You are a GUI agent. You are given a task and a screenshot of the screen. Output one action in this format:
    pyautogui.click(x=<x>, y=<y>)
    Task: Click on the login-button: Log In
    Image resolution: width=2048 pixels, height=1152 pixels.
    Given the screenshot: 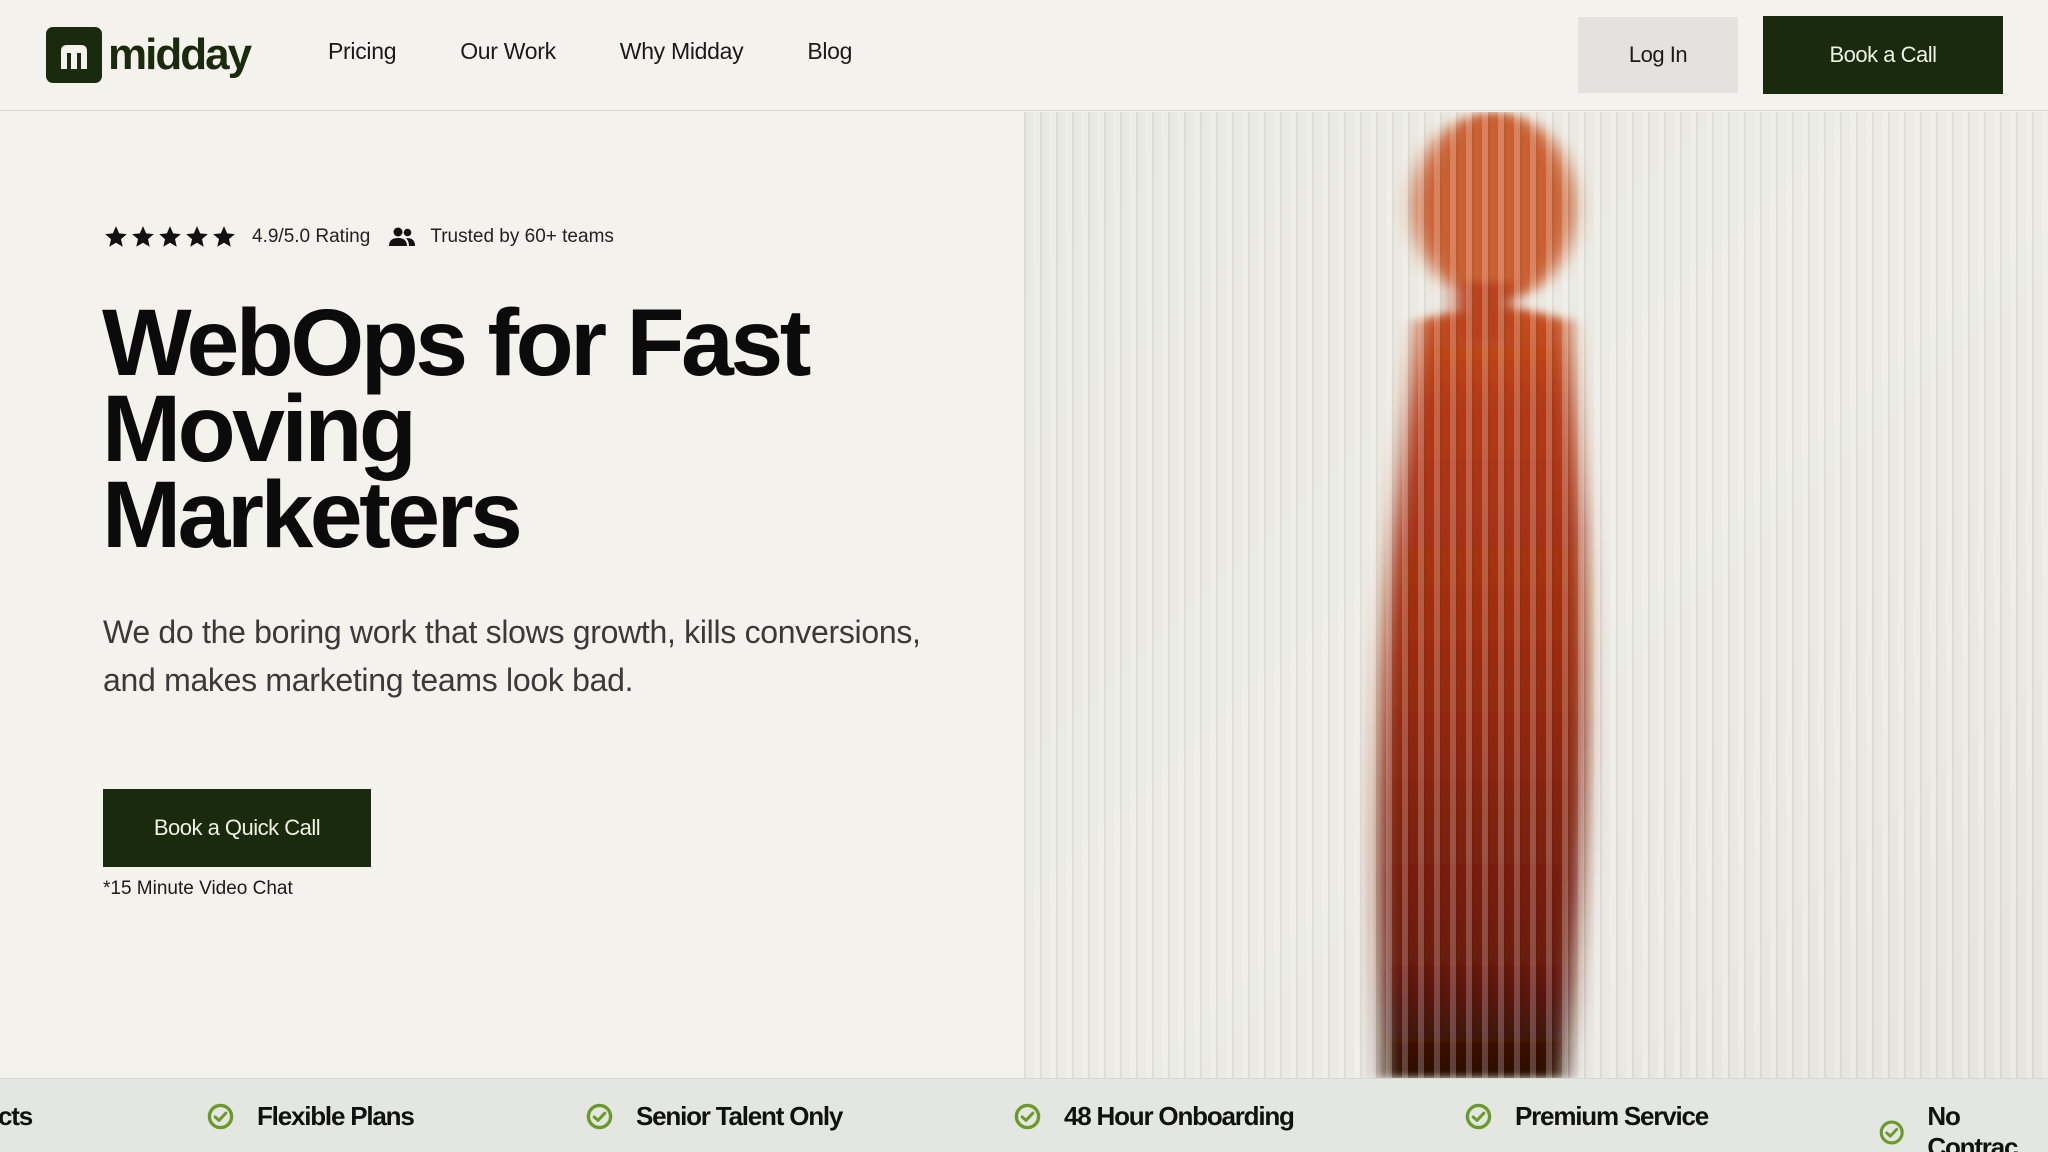 What is the action you would take?
    pyautogui.click(x=1658, y=55)
    